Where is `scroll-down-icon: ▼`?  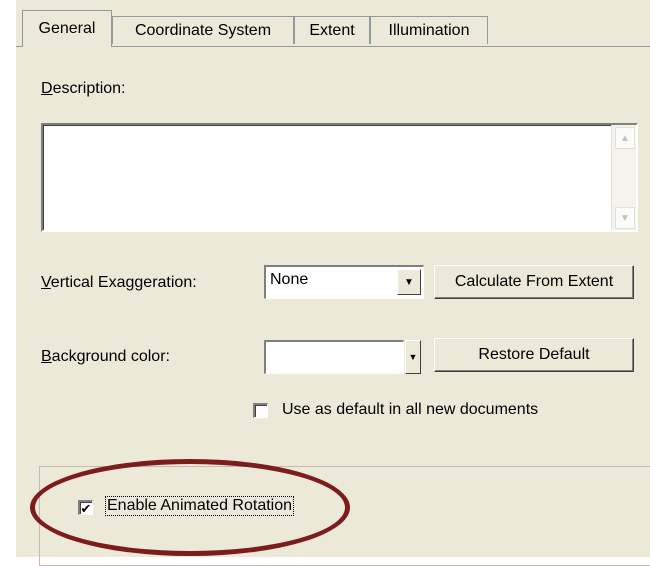 scroll-down-icon: ▼ is located at coordinates (625, 218).